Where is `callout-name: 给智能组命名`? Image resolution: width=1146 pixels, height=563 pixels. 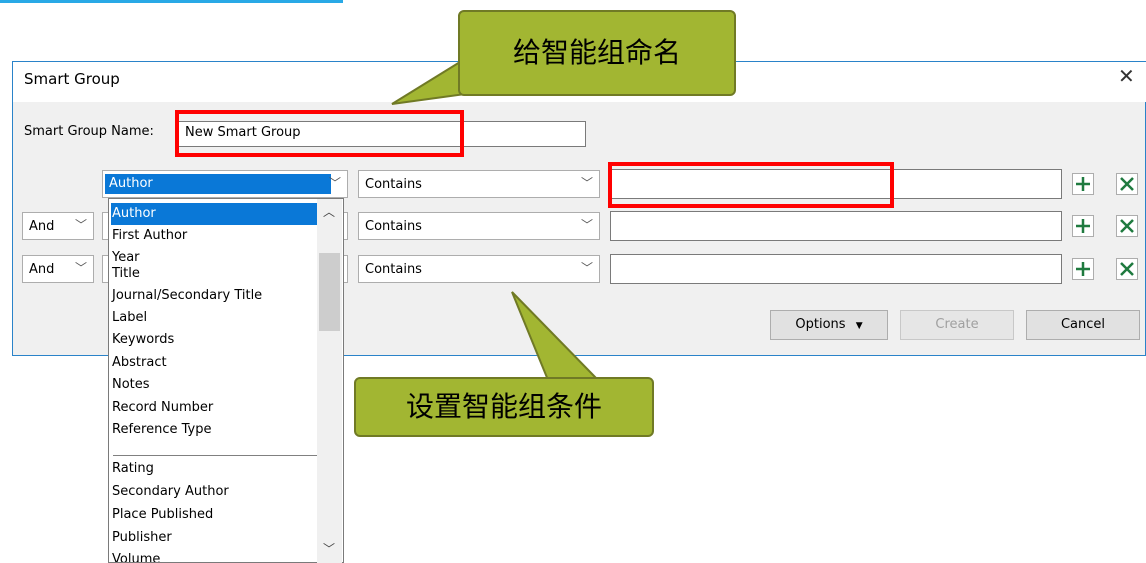
callout-name: 给智能组命名 is located at coordinates (597, 53).